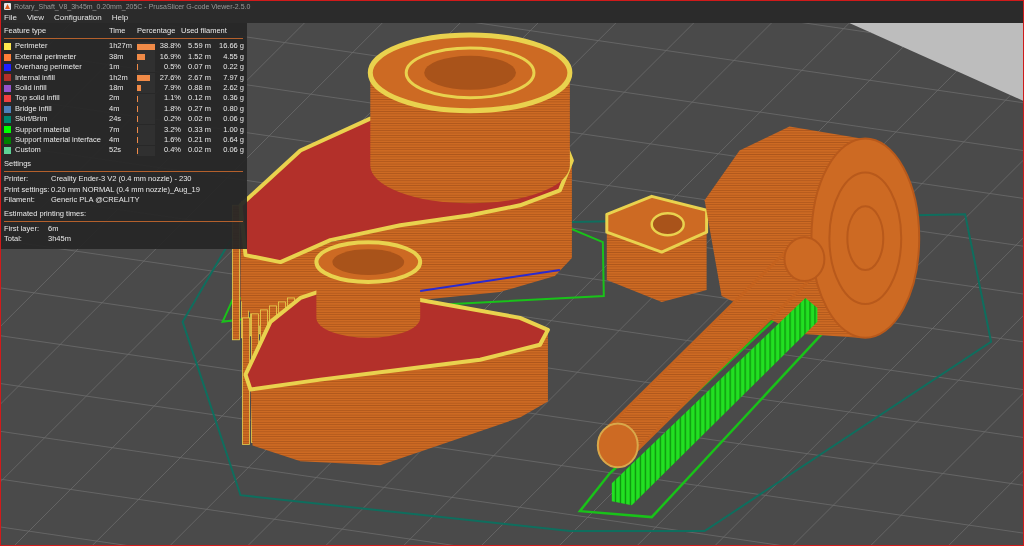  I want to click on menu-item: File, so click(10, 17).